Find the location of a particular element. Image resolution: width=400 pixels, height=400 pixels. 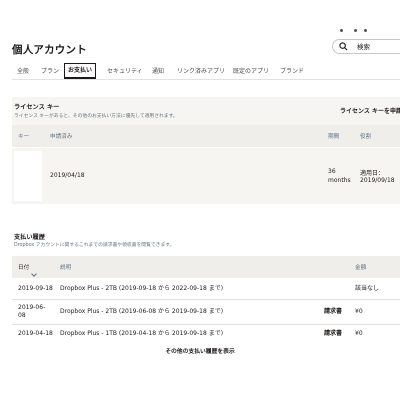

payment-table-header: 日付 説明 金額 is located at coordinates (206, 267).